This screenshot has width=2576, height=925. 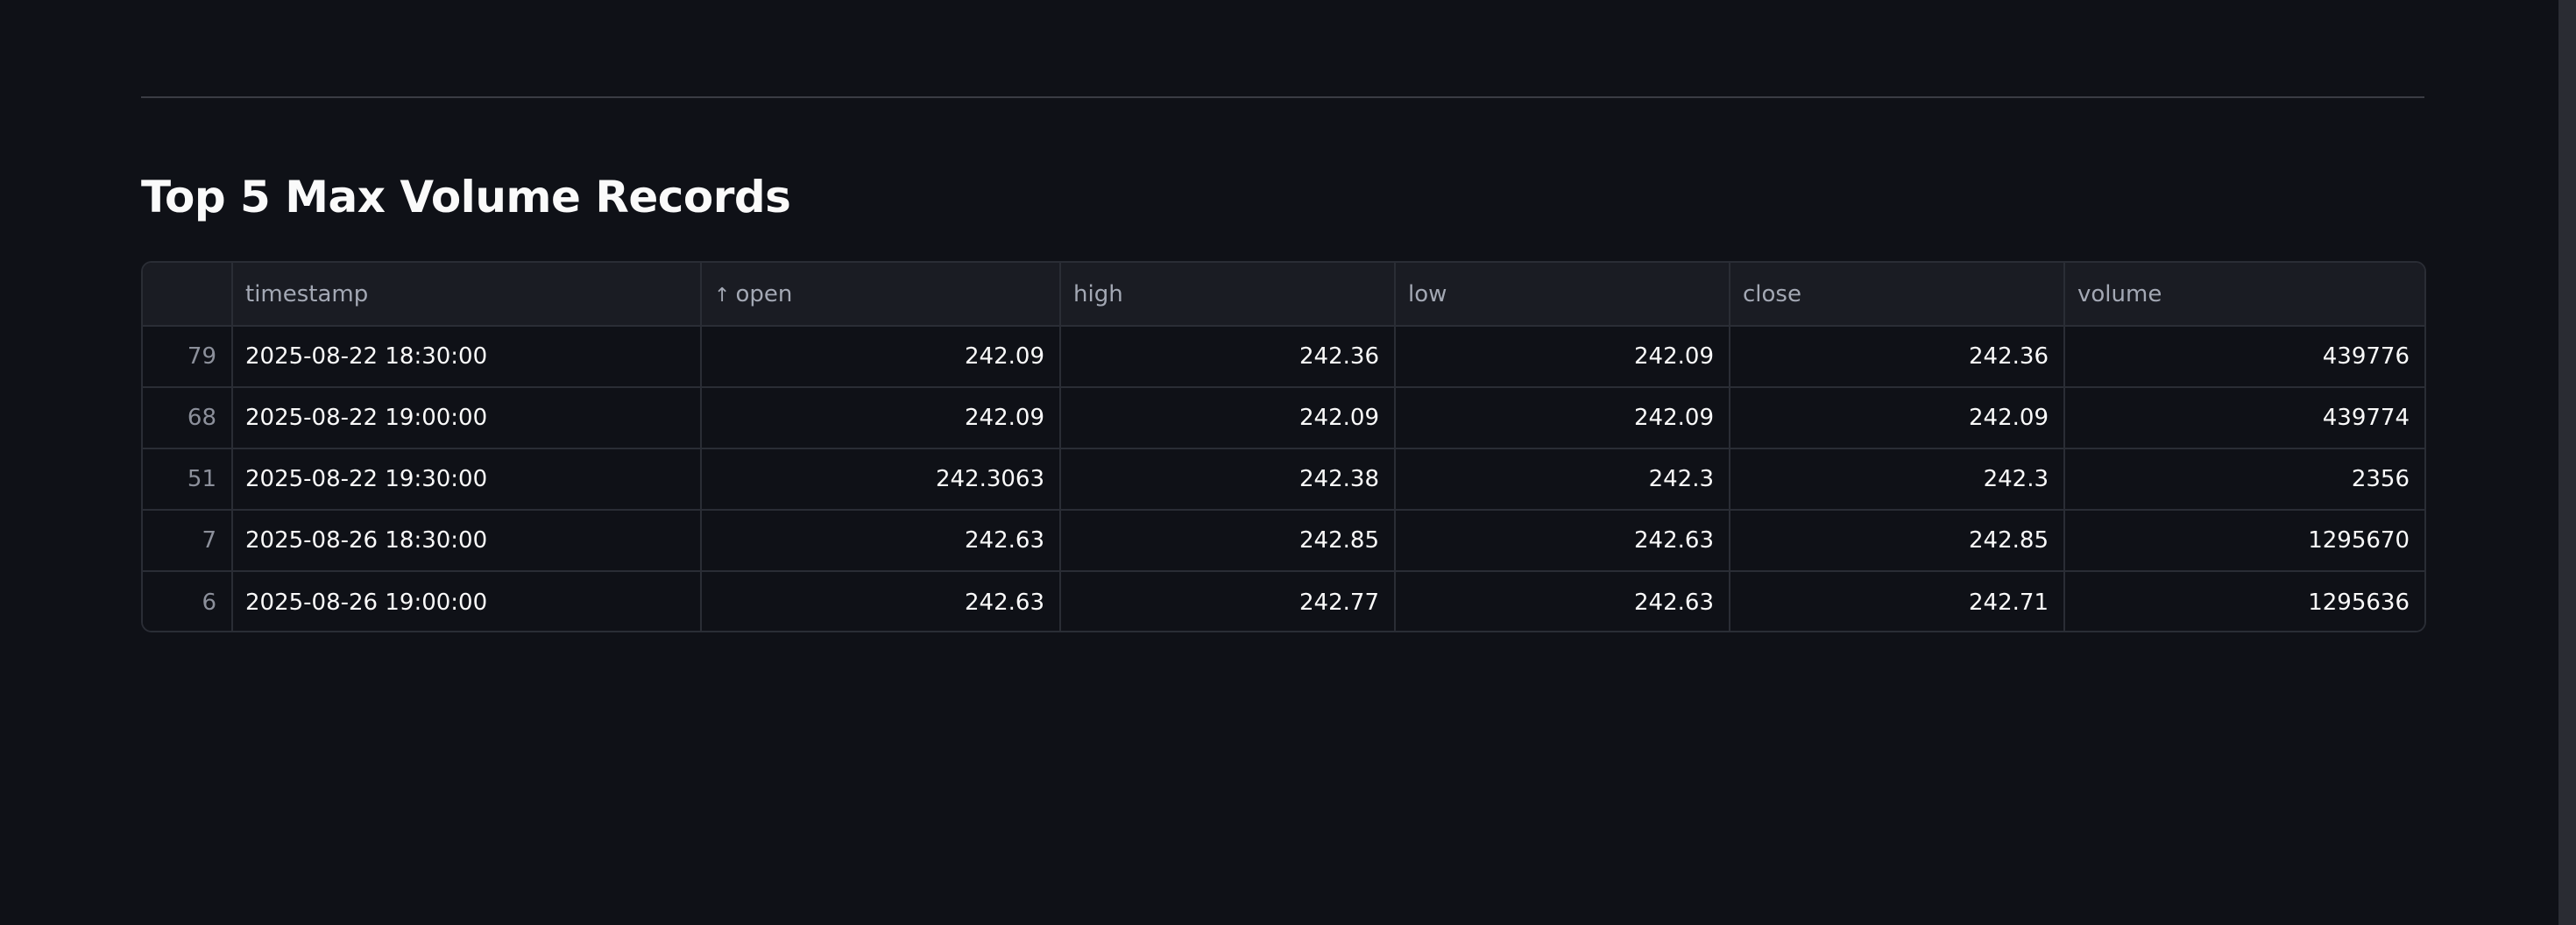 What do you see at coordinates (188, 418) in the screenshot?
I see `row-index-cell: 68` at bounding box center [188, 418].